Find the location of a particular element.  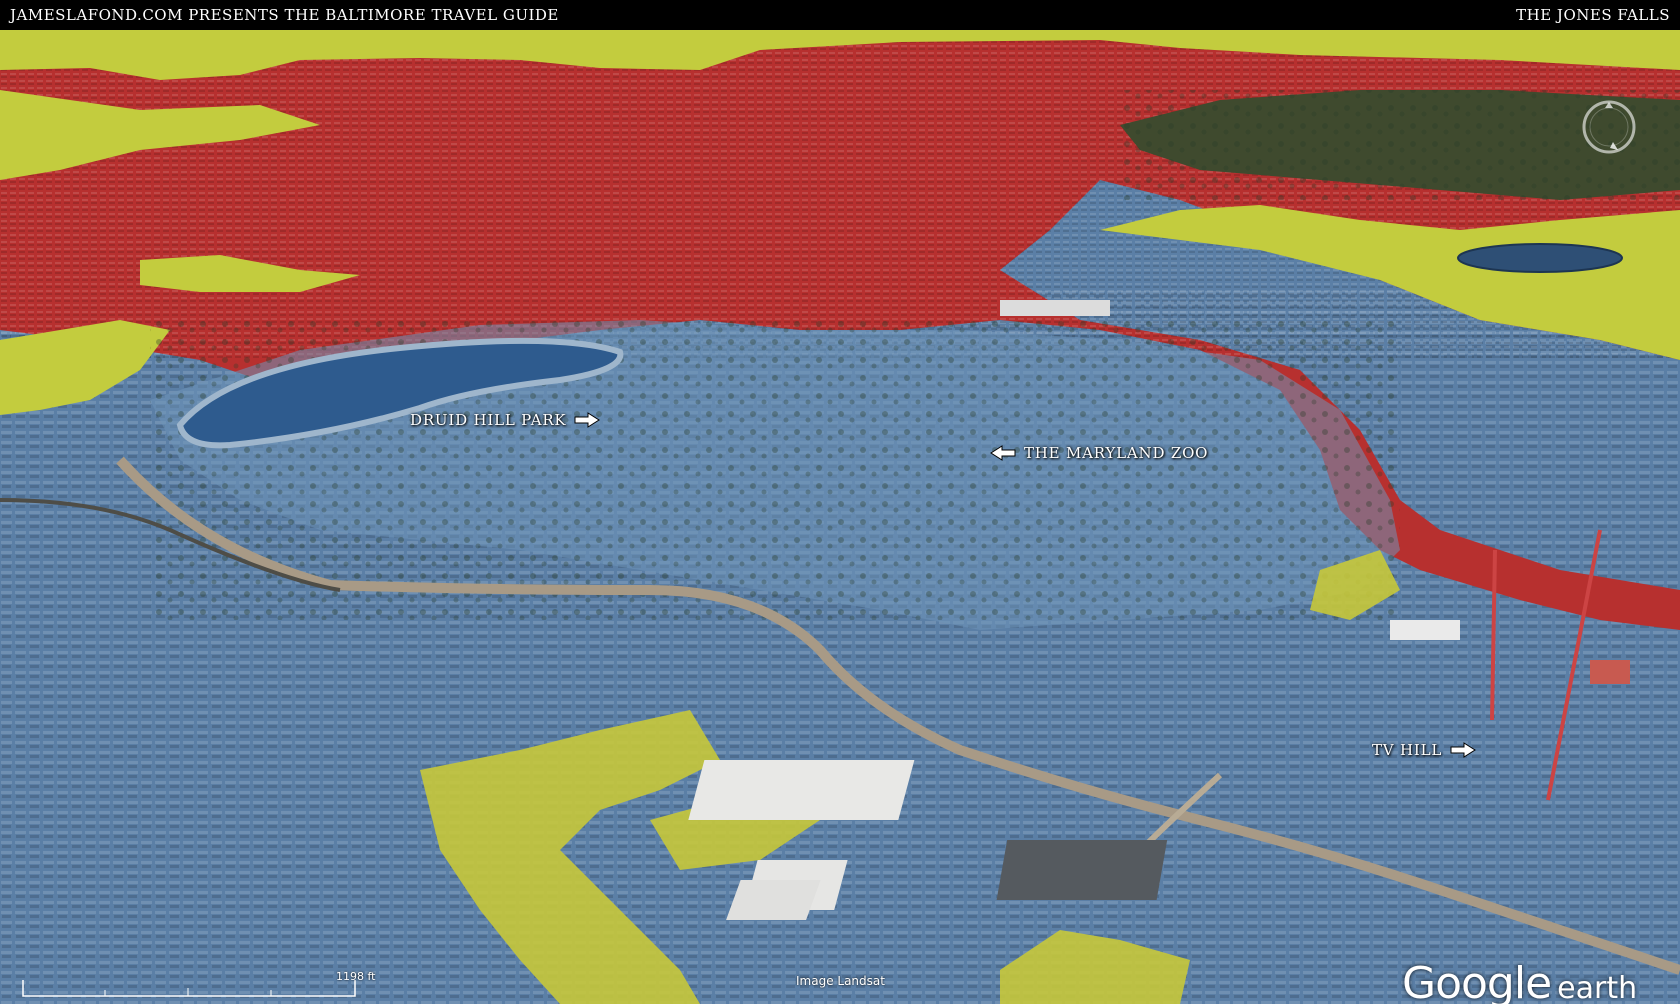

red-roof is located at coordinates (1610, 672).